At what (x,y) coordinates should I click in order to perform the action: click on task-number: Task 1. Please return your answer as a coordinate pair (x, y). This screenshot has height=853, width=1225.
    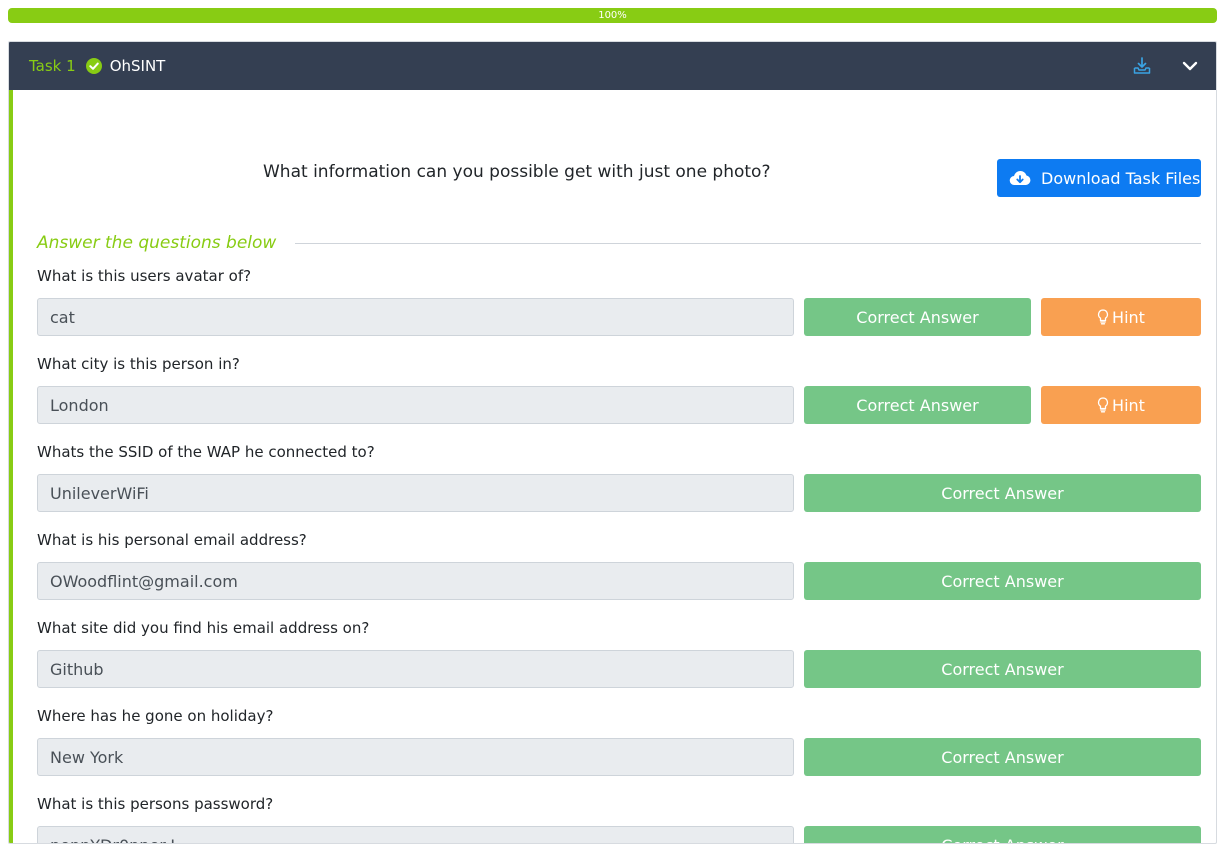
    Looking at the image, I should click on (52, 66).